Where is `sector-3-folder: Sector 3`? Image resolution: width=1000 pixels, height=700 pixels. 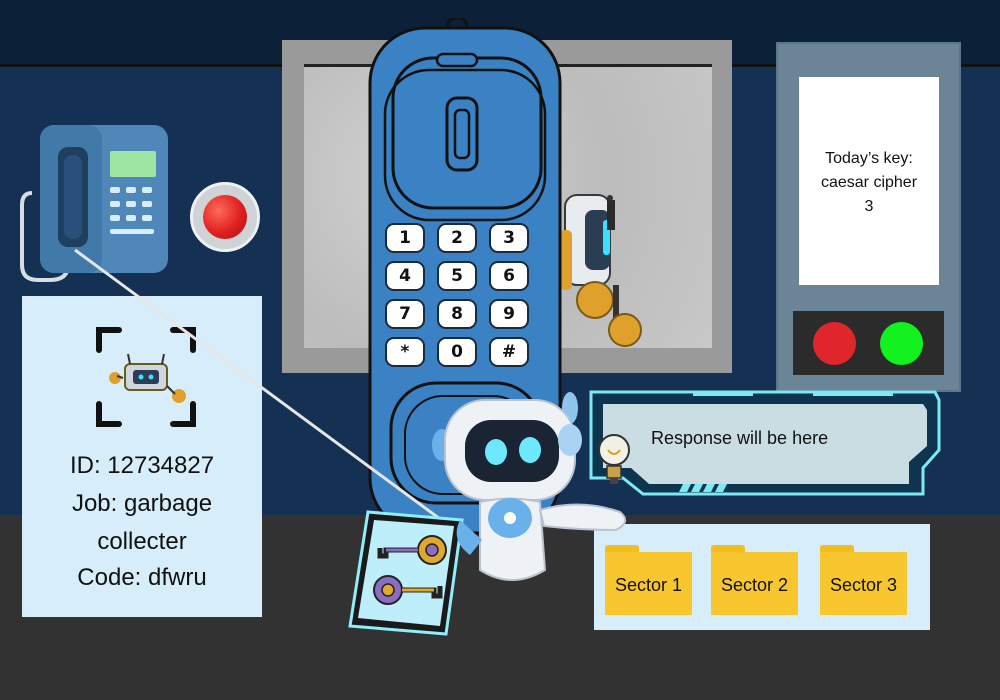 sector-3-folder: Sector 3 is located at coordinates (863, 580).